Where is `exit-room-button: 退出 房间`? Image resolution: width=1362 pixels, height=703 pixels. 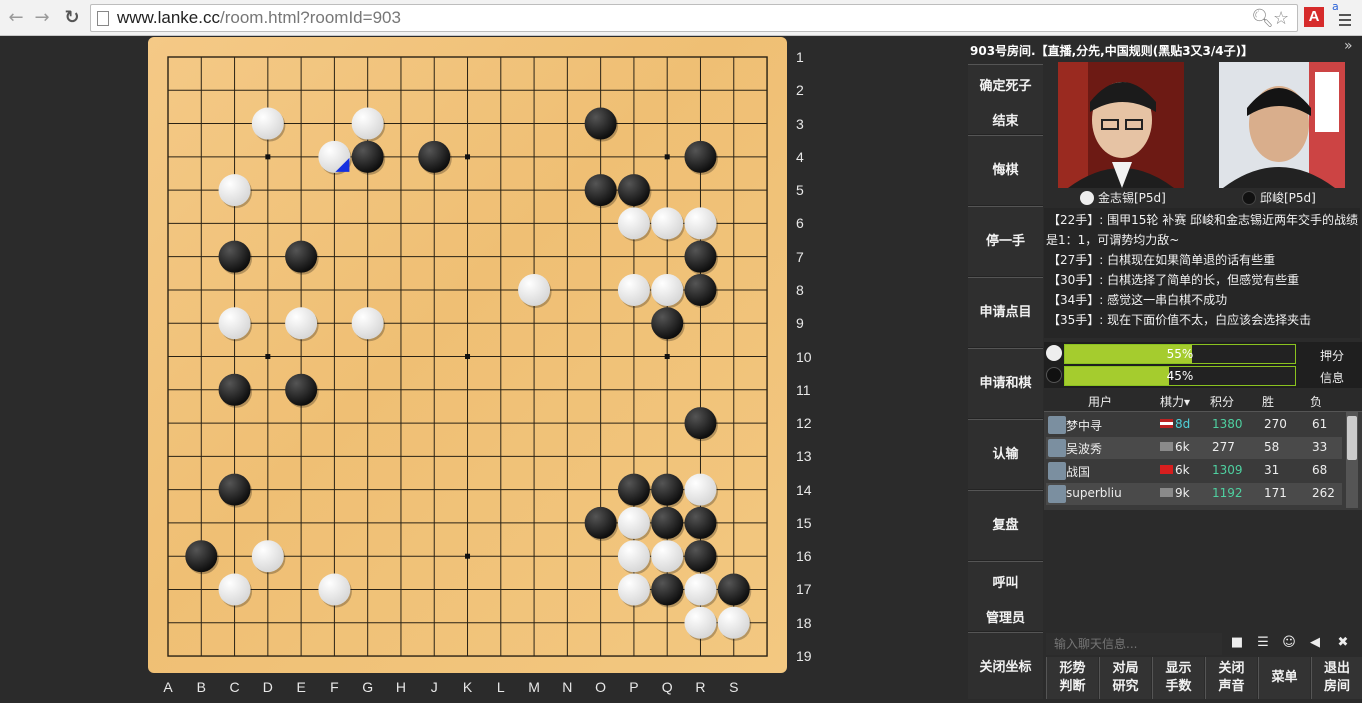 exit-room-button: 退出 房间 is located at coordinates (1336, 678).